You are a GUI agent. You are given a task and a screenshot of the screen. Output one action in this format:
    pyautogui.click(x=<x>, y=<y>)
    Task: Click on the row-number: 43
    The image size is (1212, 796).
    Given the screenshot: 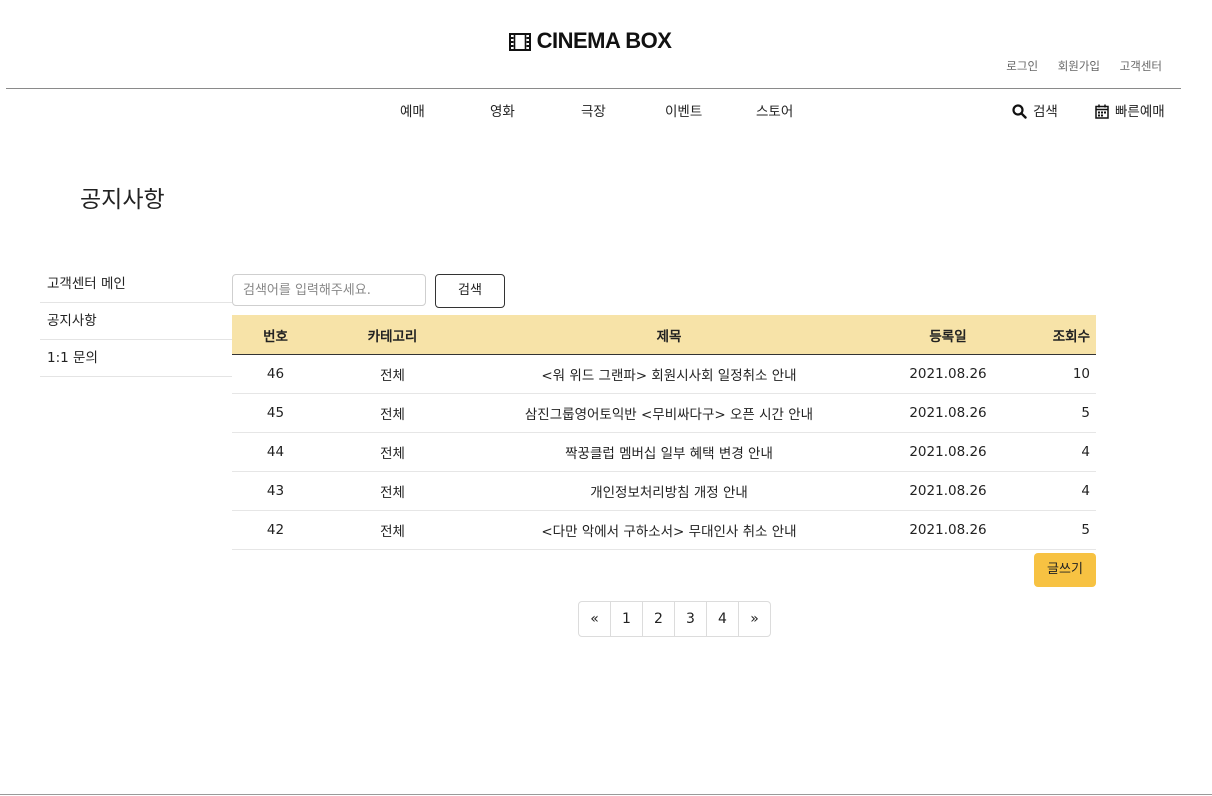 What is the action you would take?
    pyautogui.click(x=275, y=491)
    